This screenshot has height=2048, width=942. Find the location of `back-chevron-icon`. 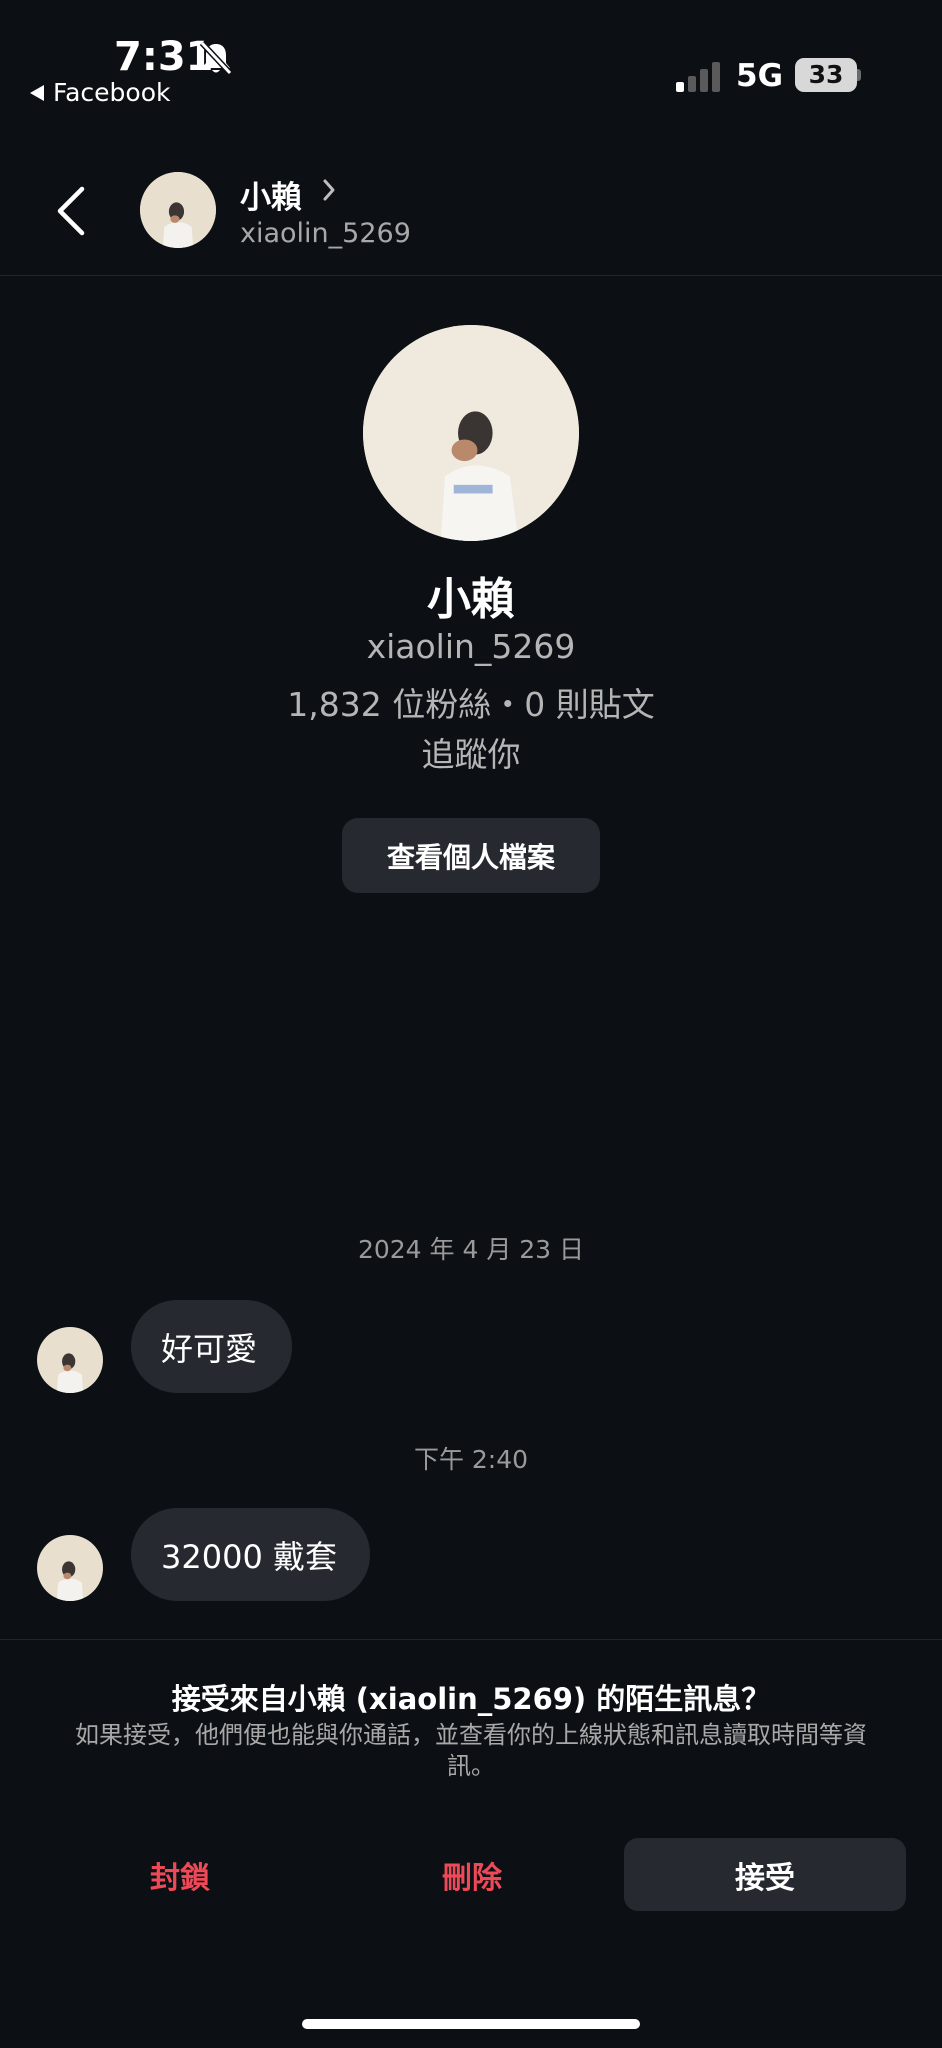

back-chevron-icon is located at coordinates (72, 211).